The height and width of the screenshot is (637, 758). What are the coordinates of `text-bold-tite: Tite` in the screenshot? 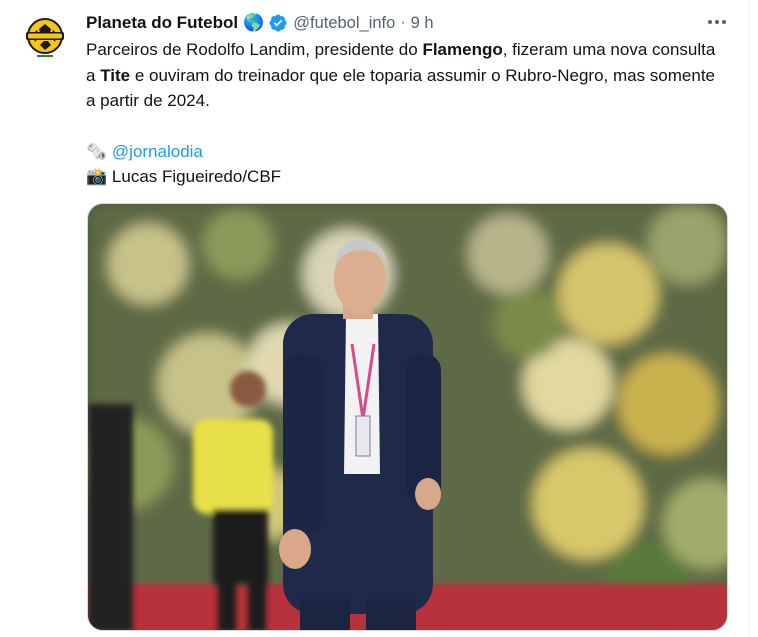 It's located at (115, 75).